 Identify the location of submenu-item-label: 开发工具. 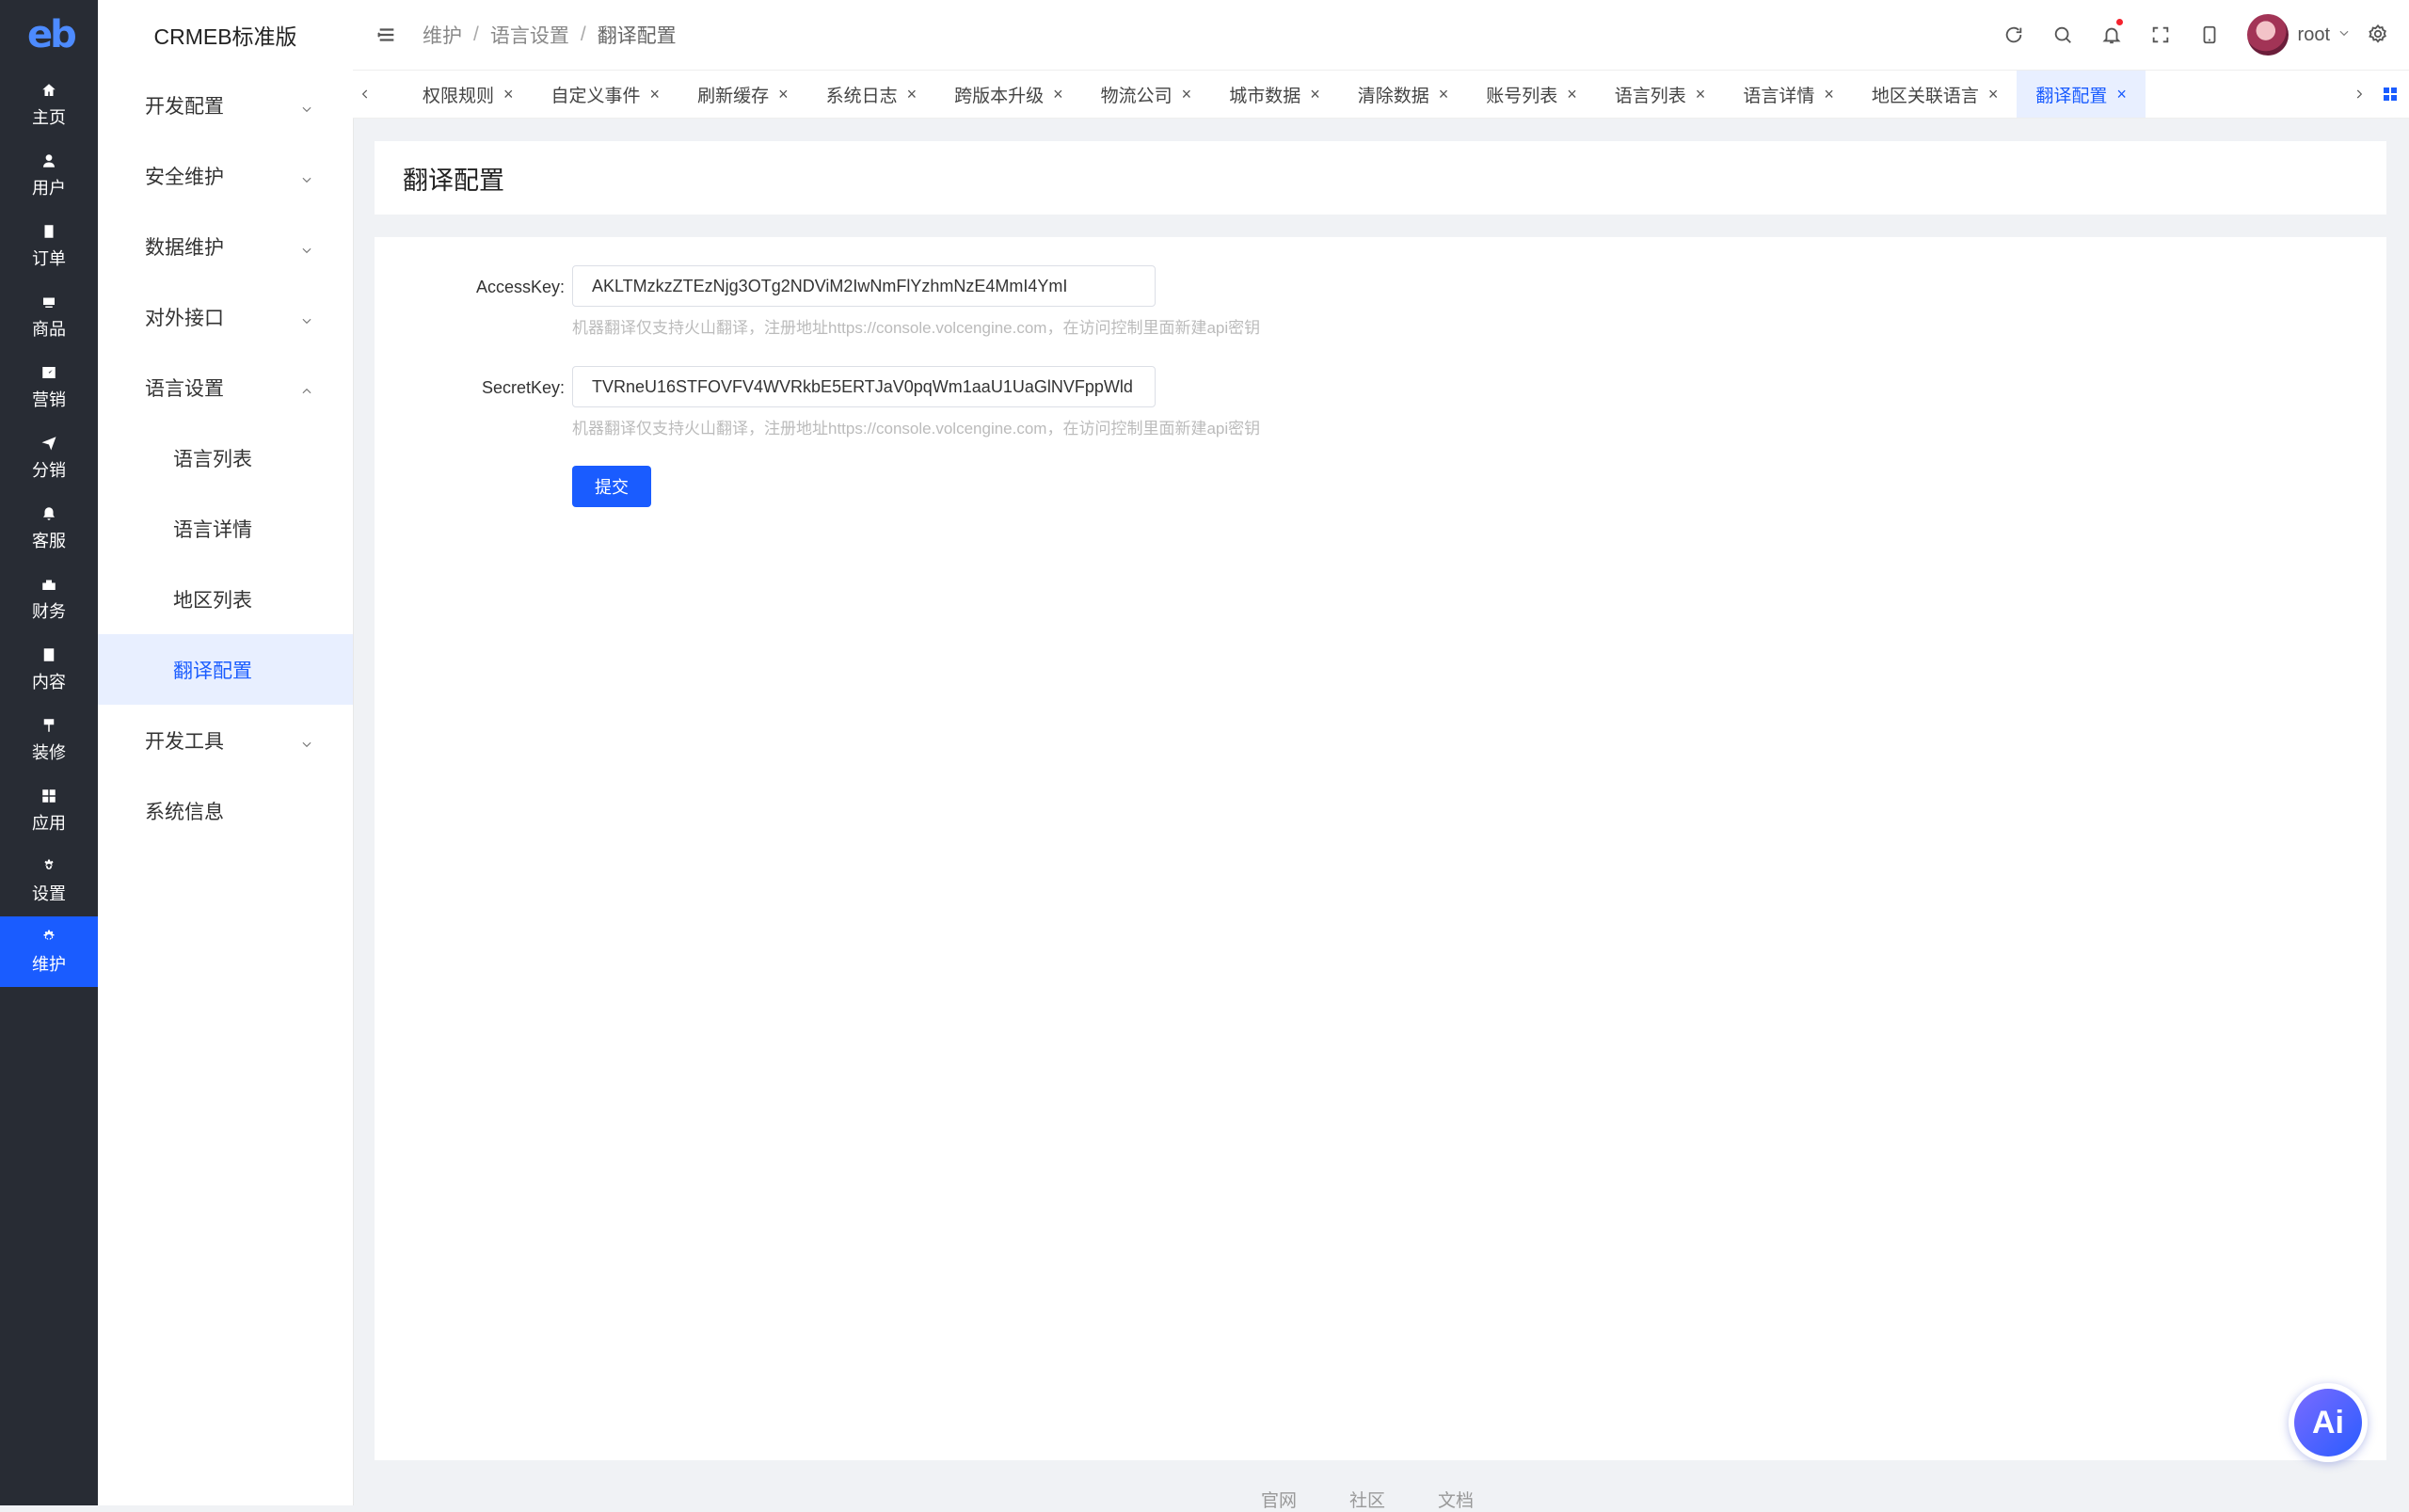
(185, 742).